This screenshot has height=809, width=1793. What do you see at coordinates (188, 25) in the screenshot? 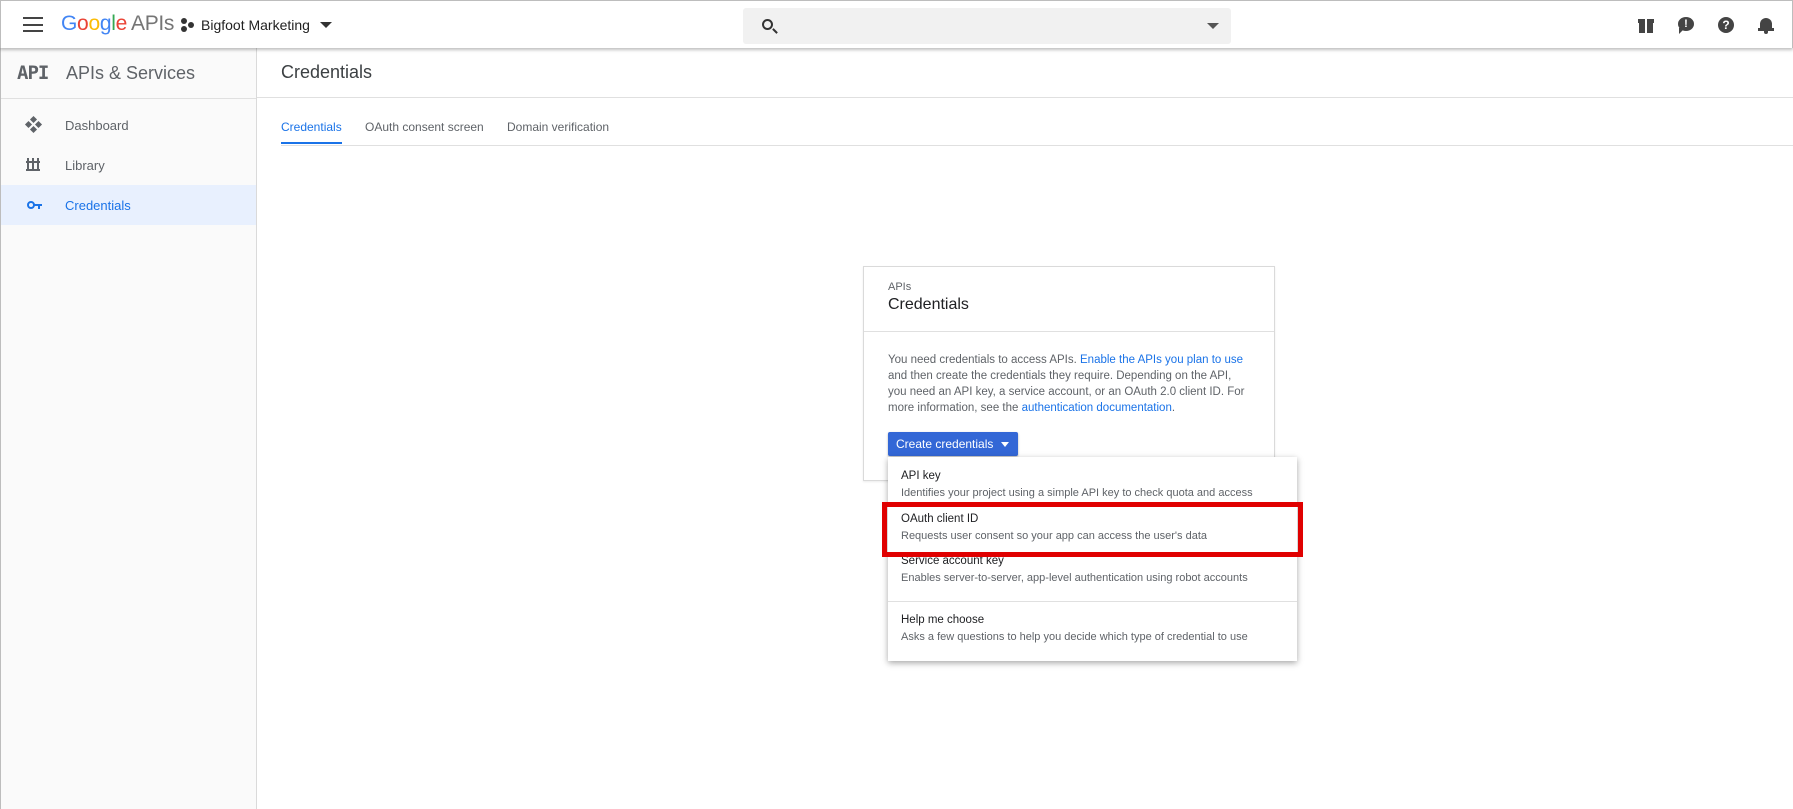
I see `project-icon` at bounding box center [188, 25].